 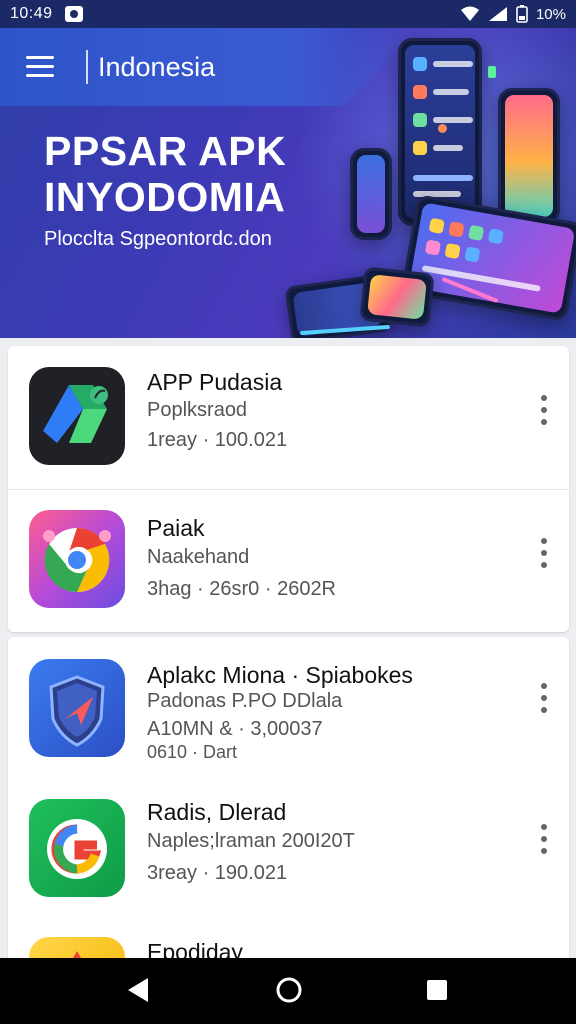 What do you see at coordinates (529, 156) in the screenshot?
I see `phone-illustration-right` at bounding box center [529, 156].